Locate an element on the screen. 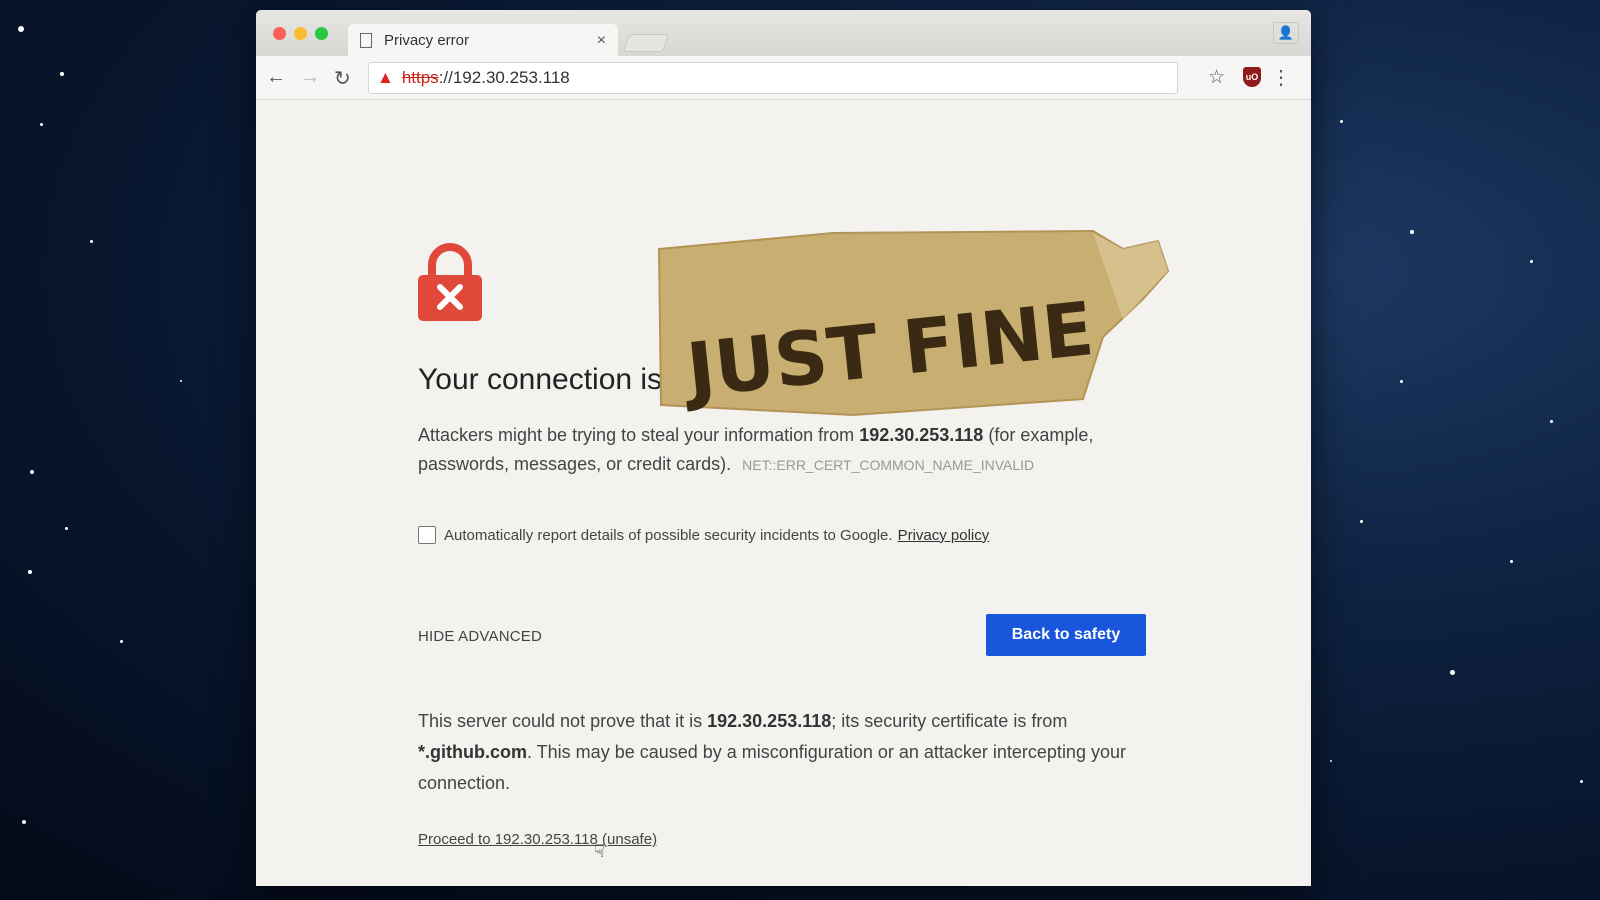 Image resolution: width=1600 pixels, height=900 pixels. back-arrow-icon: ← is located at coordinates (276, 77).